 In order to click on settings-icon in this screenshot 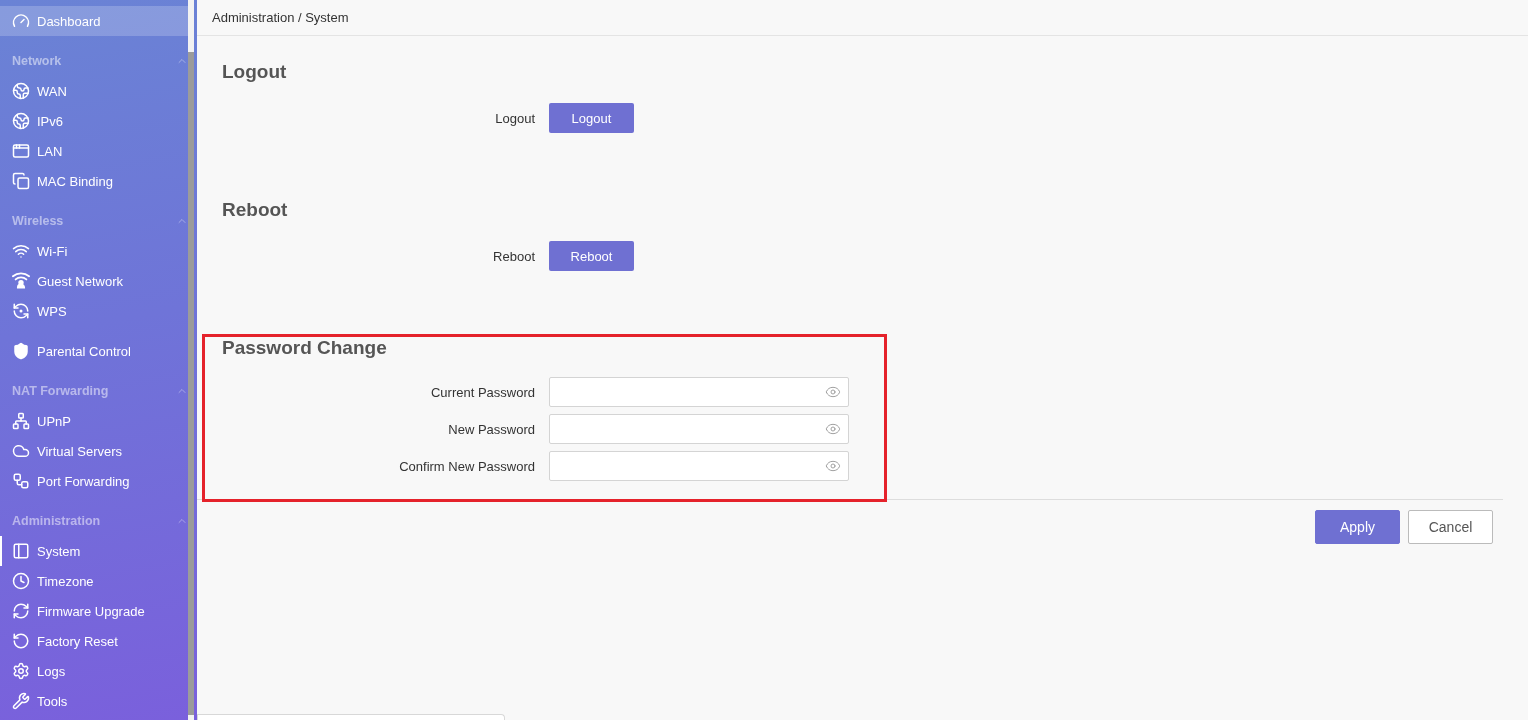, I will do `click(21, 671)`.